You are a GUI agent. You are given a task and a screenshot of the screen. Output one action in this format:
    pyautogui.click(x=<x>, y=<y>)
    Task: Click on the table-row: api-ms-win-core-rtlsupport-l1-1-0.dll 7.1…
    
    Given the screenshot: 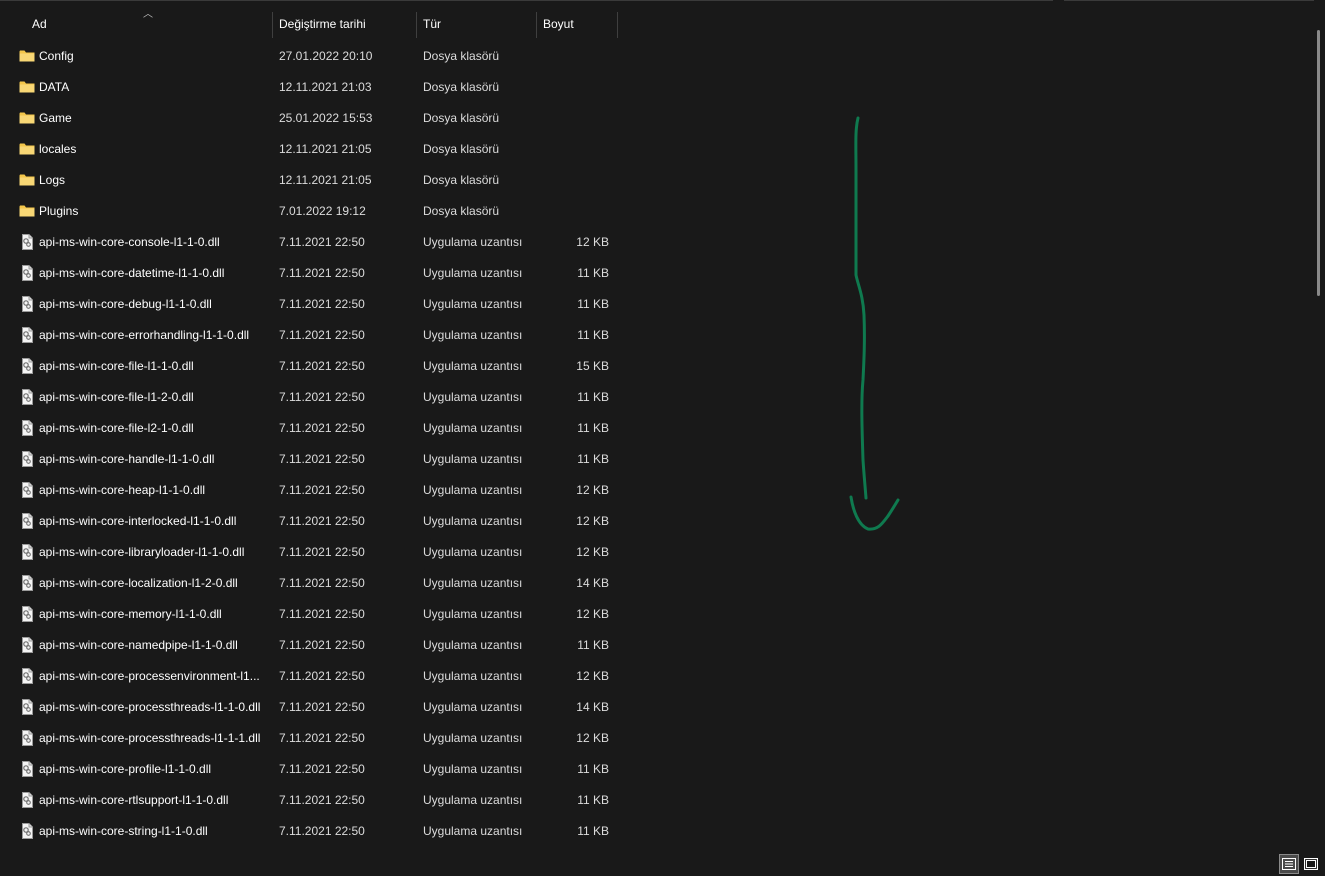 What is the action you would take?
    pyautogui.click(x=320, y=800)
    